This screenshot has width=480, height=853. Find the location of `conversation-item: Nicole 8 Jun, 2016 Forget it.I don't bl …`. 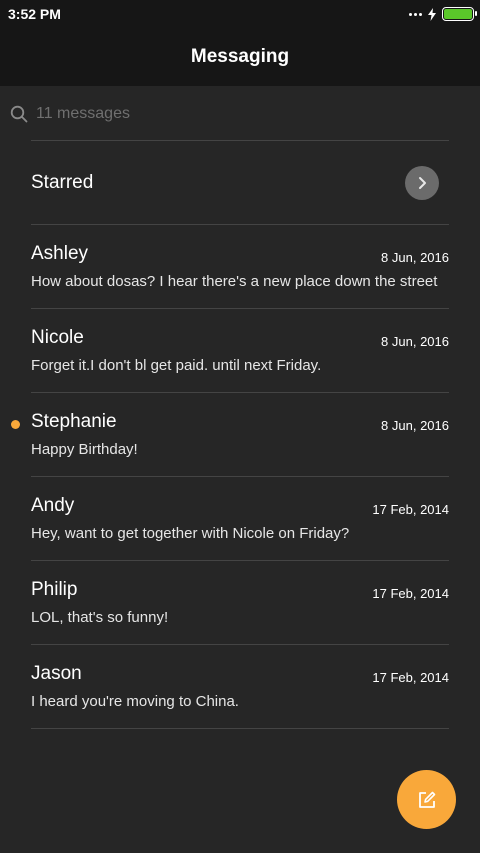

conversation-item: Nicole 8 Jun, 2016 Forget it.I don't bl … is located at coordinates (240, 351).